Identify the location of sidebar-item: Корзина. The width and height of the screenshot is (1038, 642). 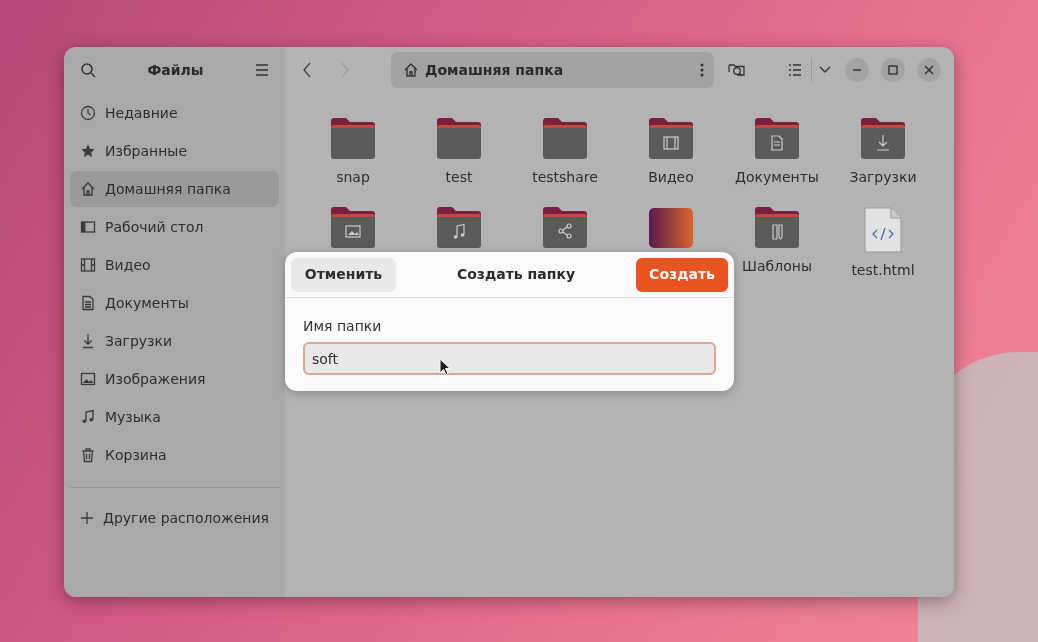
(174, 455).